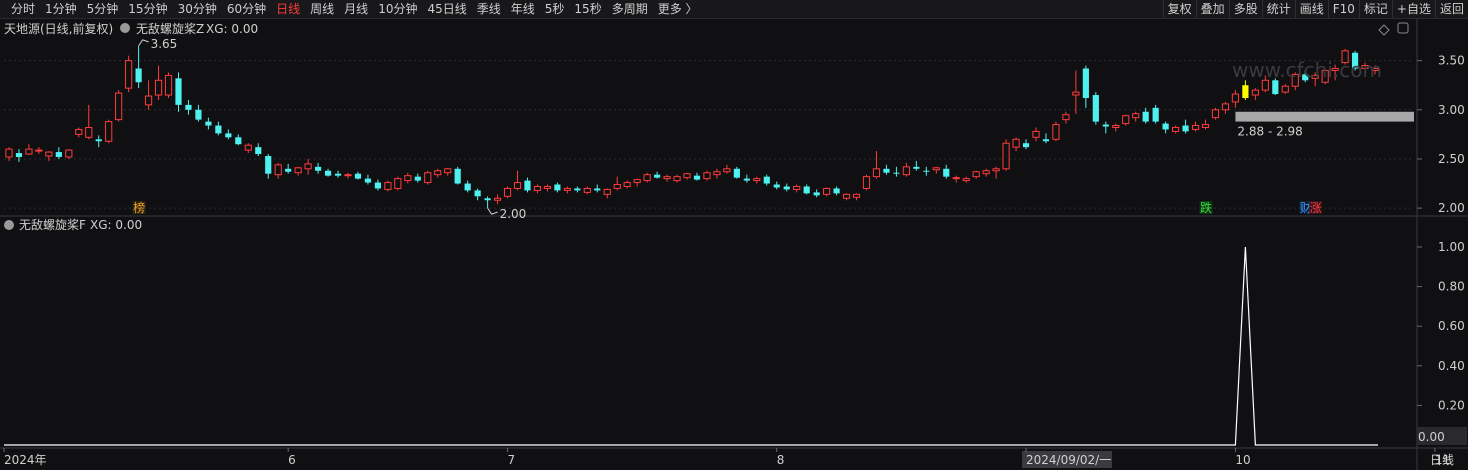  Describe the element at coordinates (322, 9) in the screenshot. I see `period-tab: 周线` at that location.